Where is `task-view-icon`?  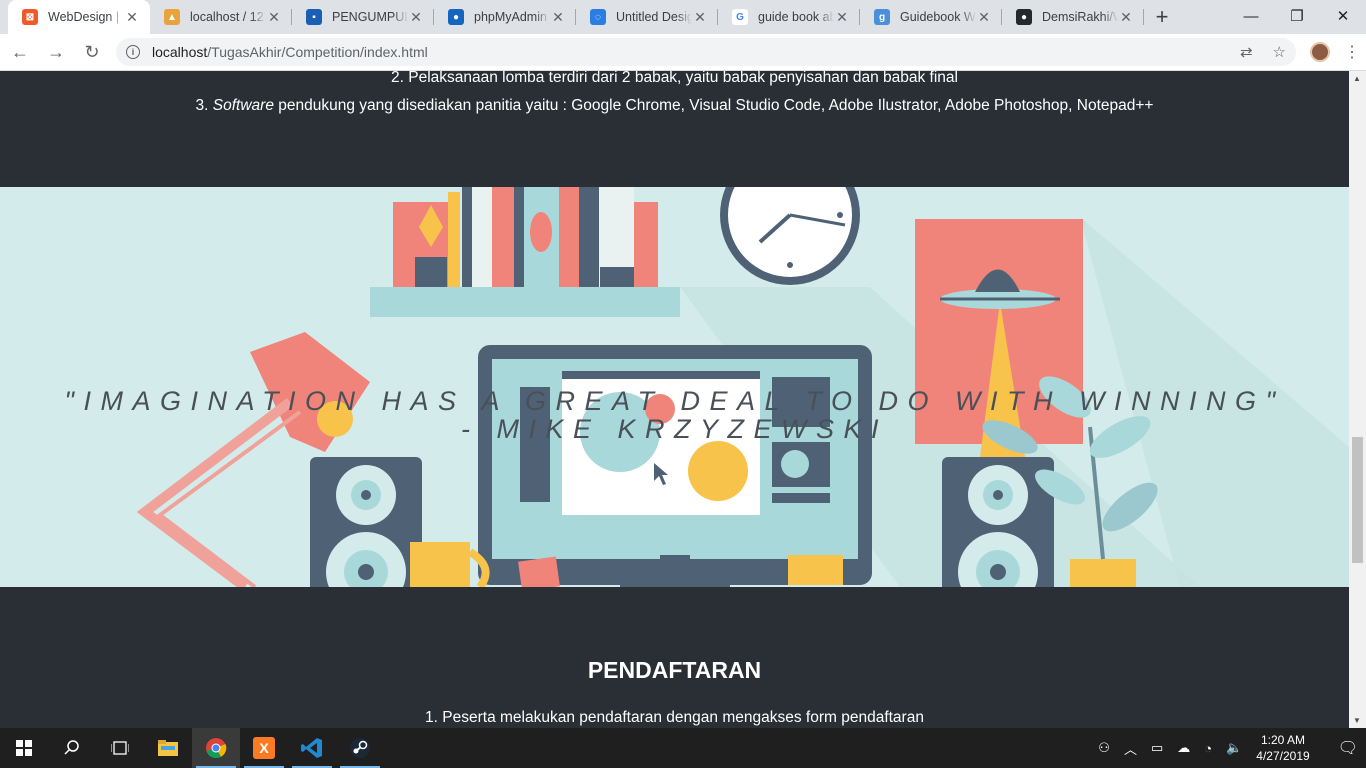 task-view-icon is located at coordinates (120, 748).